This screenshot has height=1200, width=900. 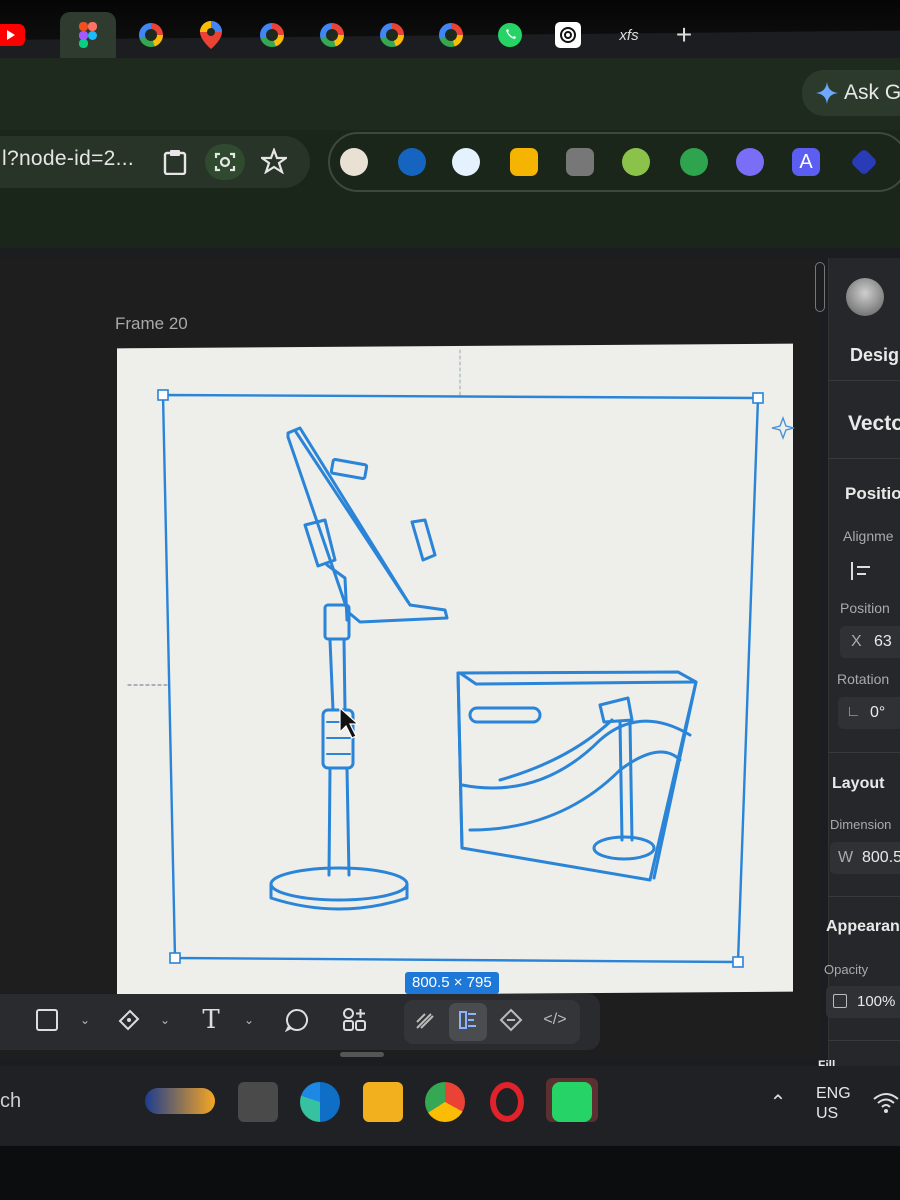 What do you see at coordinates (883, 642) in the screenshot?
I see `x-field-value: 63` at bounding box center [883, 642].